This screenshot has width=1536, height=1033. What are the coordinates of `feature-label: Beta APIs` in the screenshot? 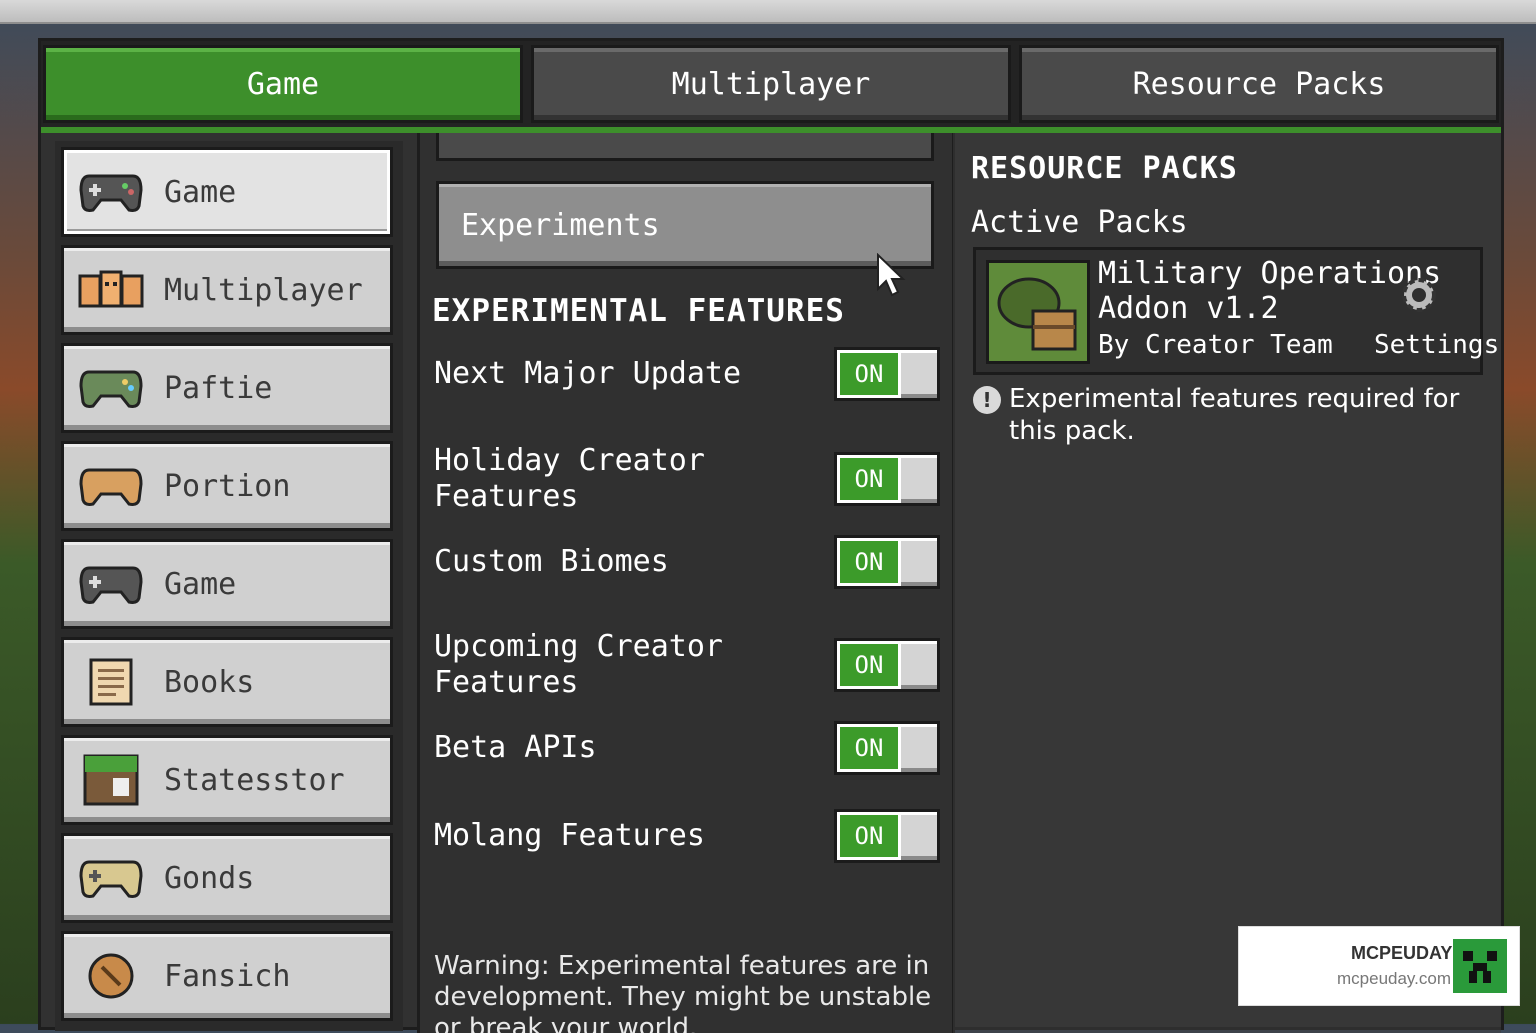 It's located at (515, 747).